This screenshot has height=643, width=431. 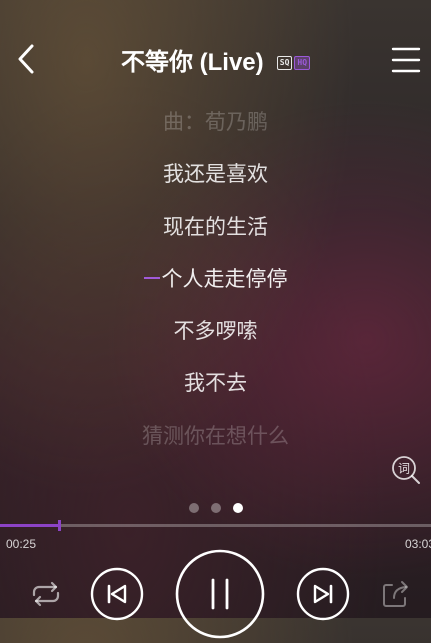 I want to click on total-time: 03:03, so click(x=417, y=544).